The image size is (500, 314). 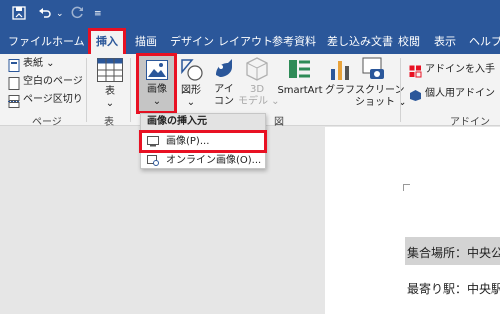 I want to click on screenshot-icon, so click(x=374, y=71).